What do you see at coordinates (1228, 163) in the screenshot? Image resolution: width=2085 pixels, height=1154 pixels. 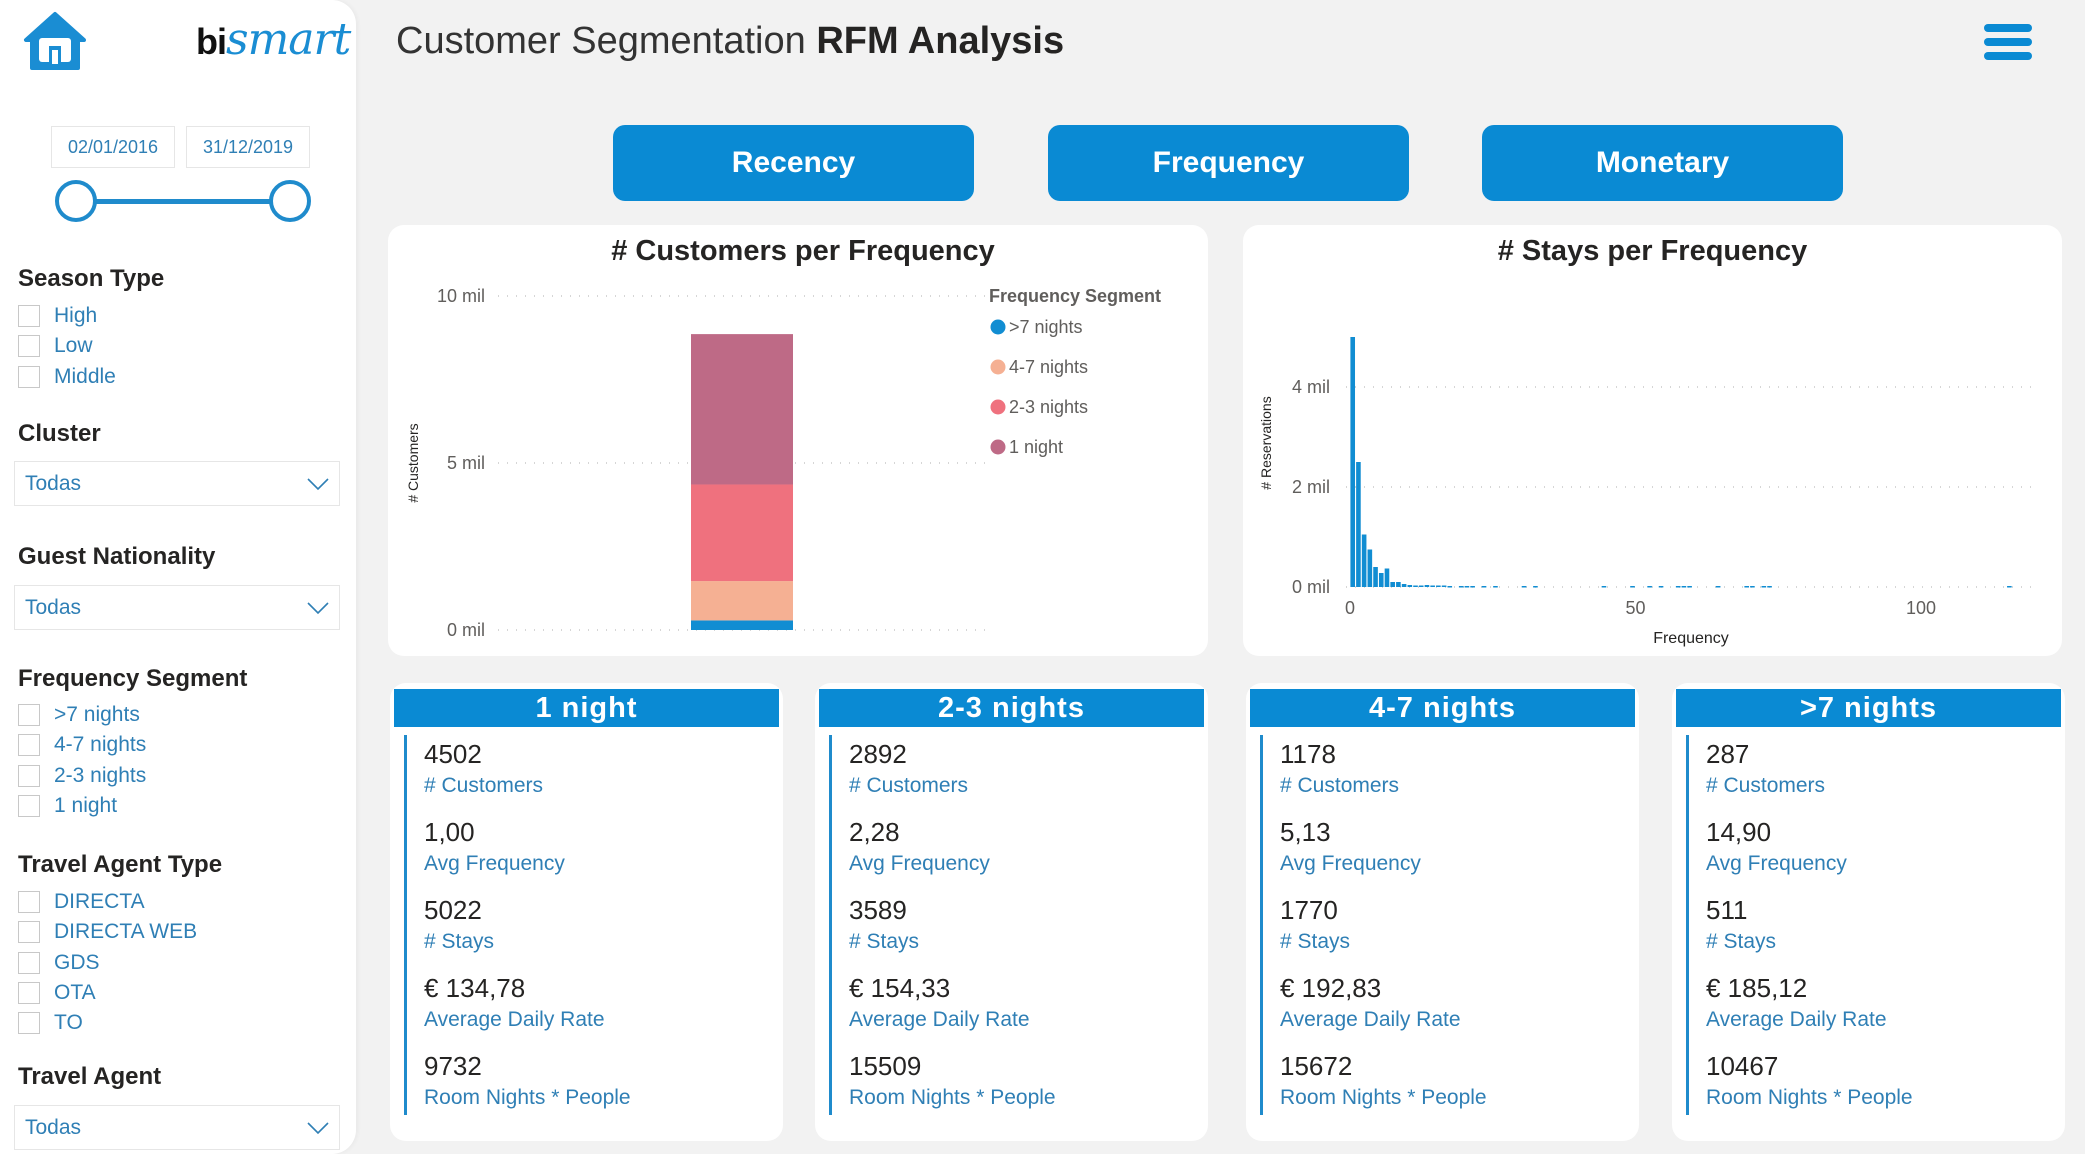 I see `frequency-button: Frequency` at bounding box center [1228, 163].